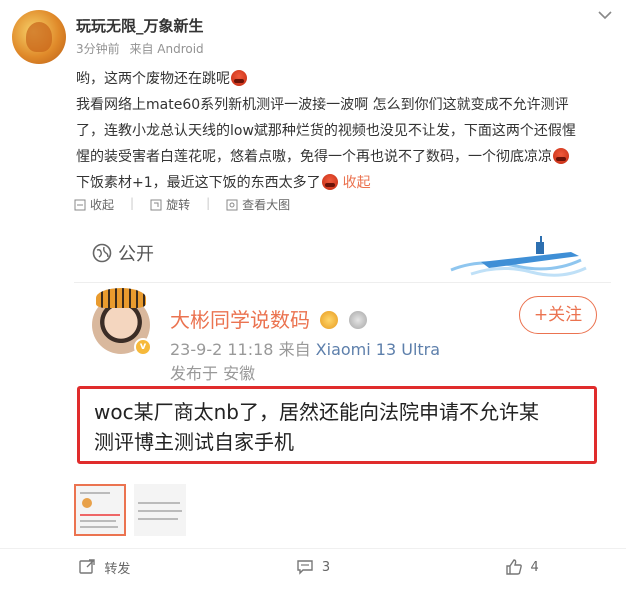 The height and width of the screenshot is (590, 626). What do you see at coordinates (156, 204) in the screenshot?
I see `rotate-icon` at bounding box center [156, 204].